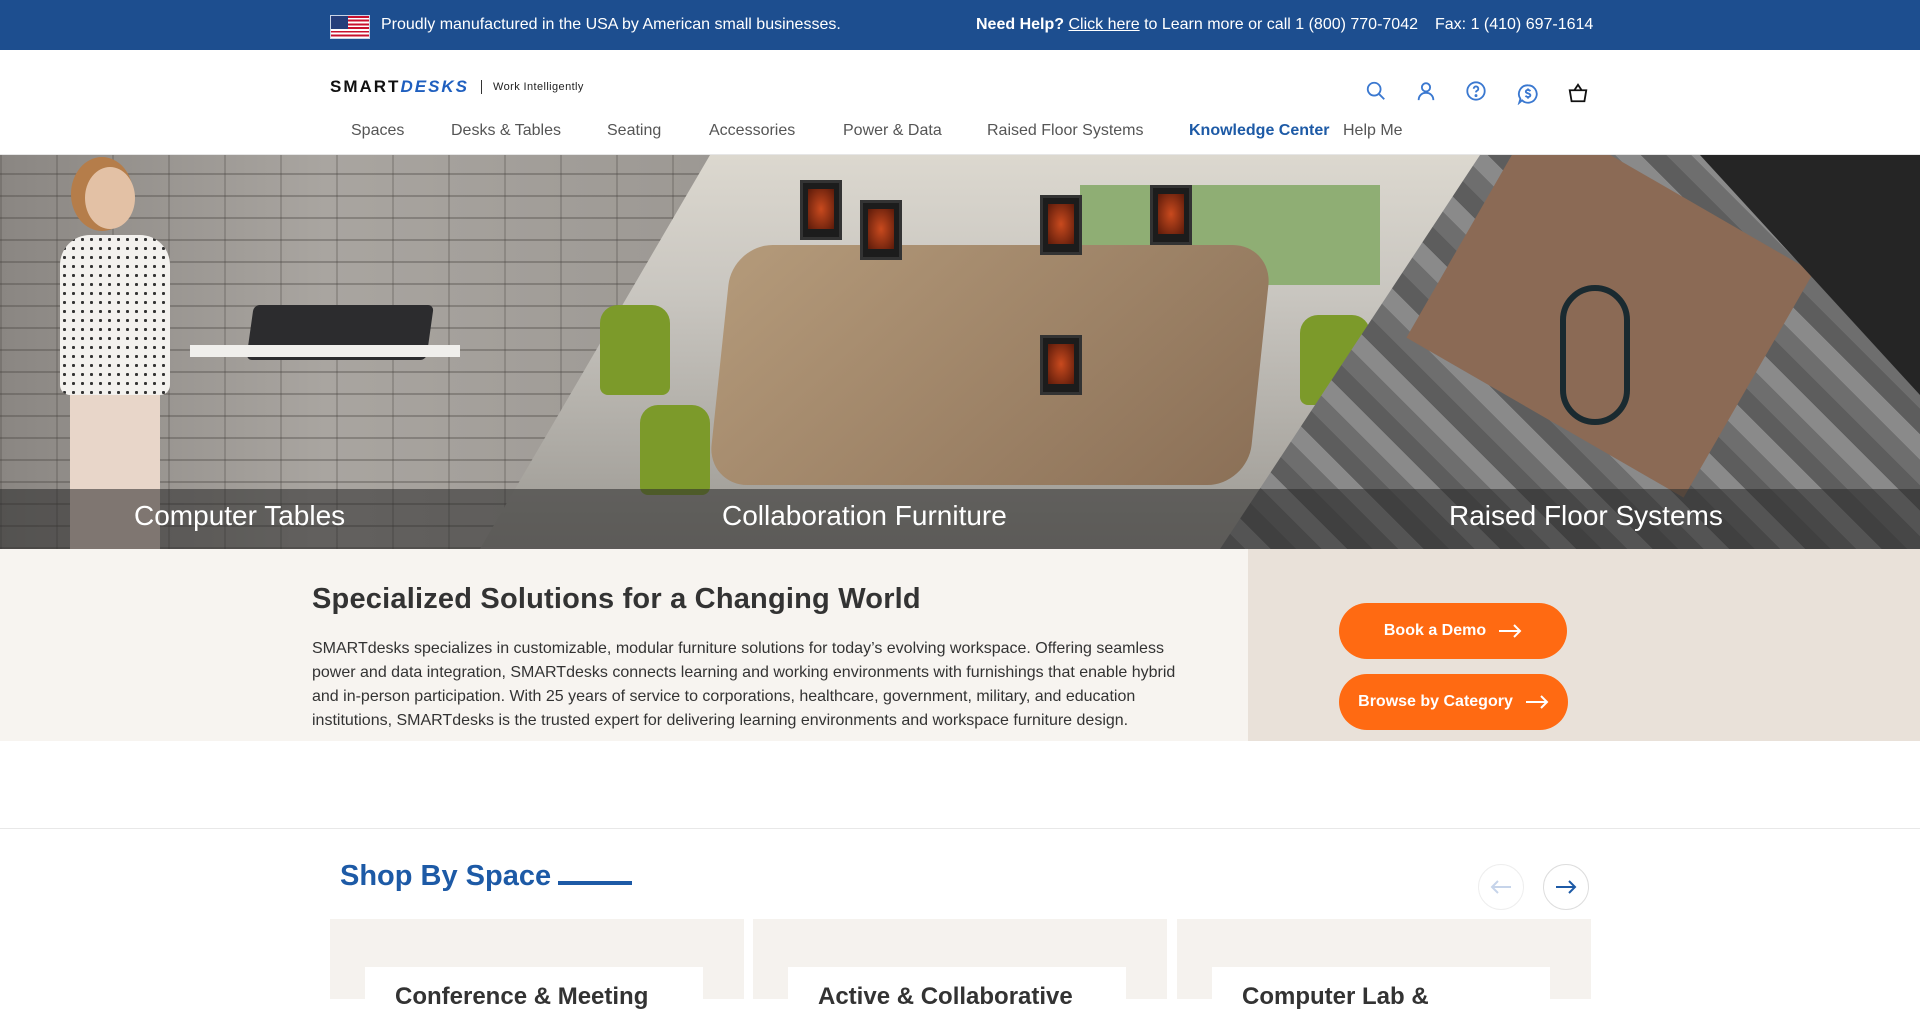  What do you see at coordinates (752, 131) in the screenshot?
I see `nav-item-accessories: Accessories` at bounding box center [752, 131].